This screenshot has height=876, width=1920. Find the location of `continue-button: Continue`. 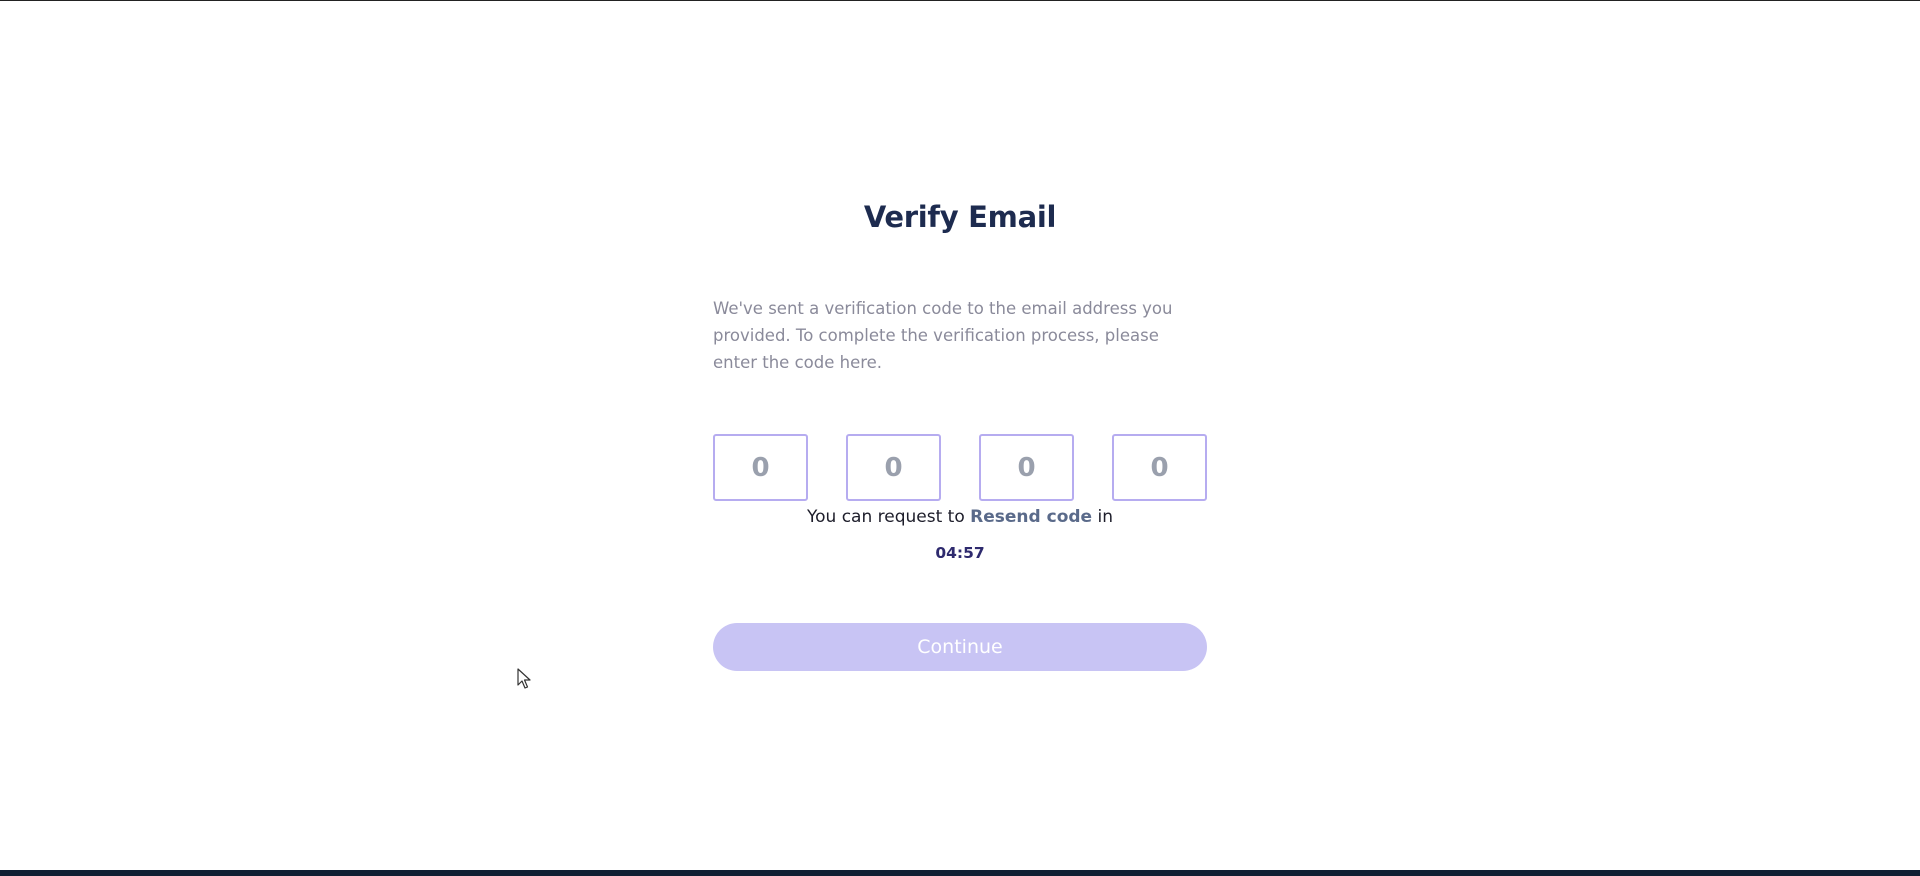

continue-button: Continue is located at coordinates (960, 647).